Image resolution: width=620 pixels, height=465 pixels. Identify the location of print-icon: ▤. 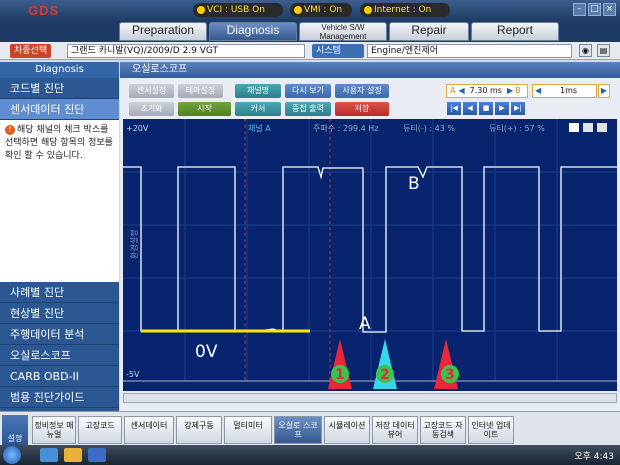
(603, 50).